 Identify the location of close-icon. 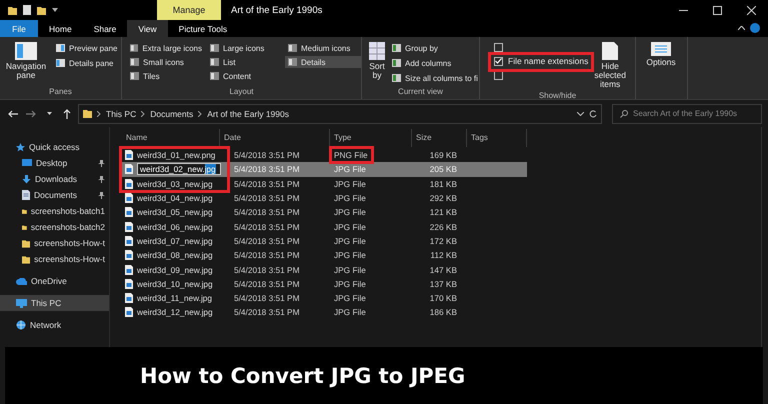
(751, 10).